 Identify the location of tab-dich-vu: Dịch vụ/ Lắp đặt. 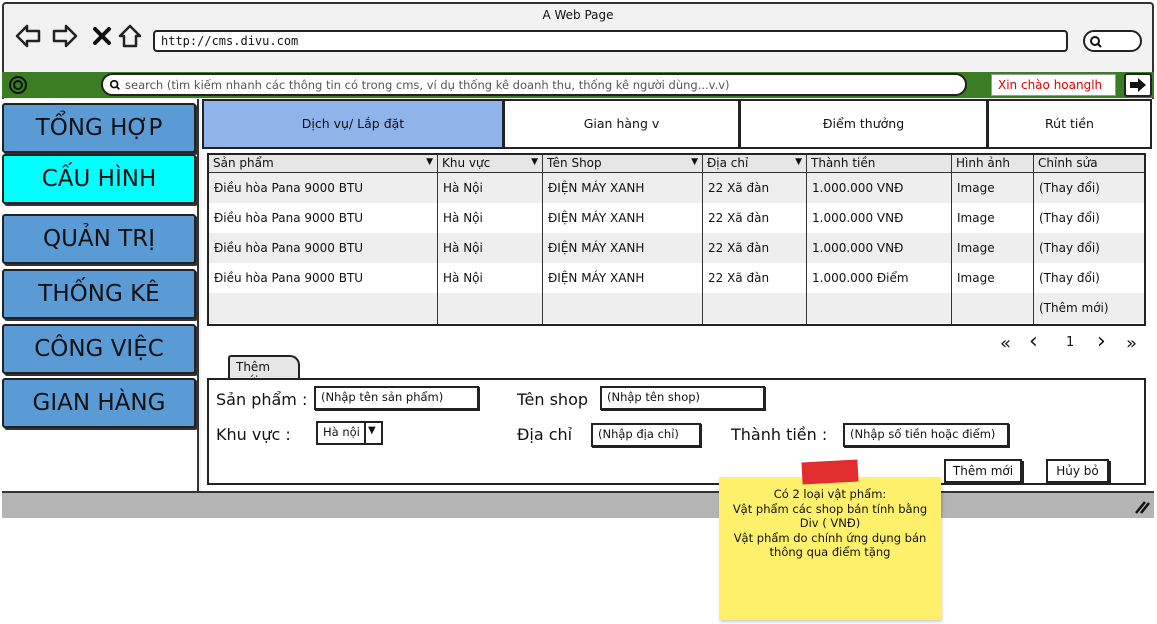
(353, 124).